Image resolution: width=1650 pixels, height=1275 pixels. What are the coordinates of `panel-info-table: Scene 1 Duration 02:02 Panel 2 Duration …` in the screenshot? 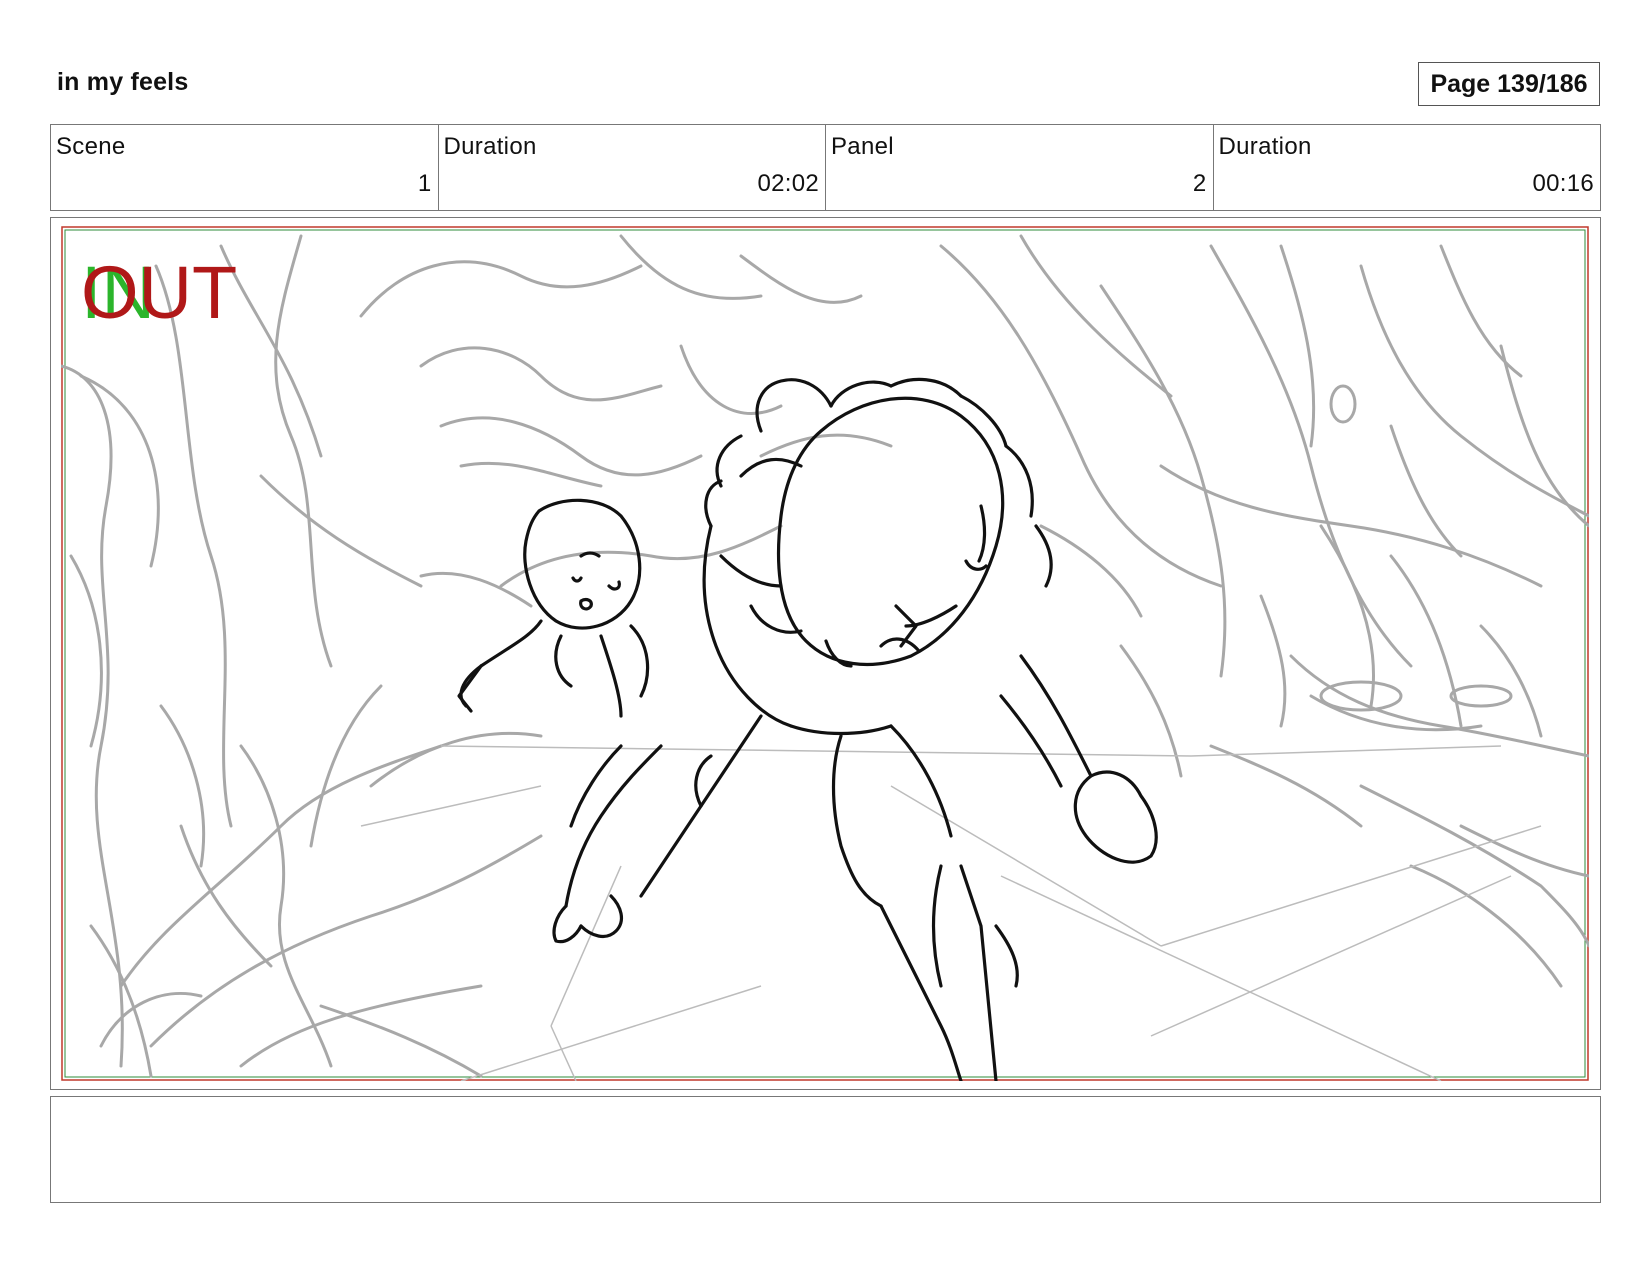 It's located at (825, 167).